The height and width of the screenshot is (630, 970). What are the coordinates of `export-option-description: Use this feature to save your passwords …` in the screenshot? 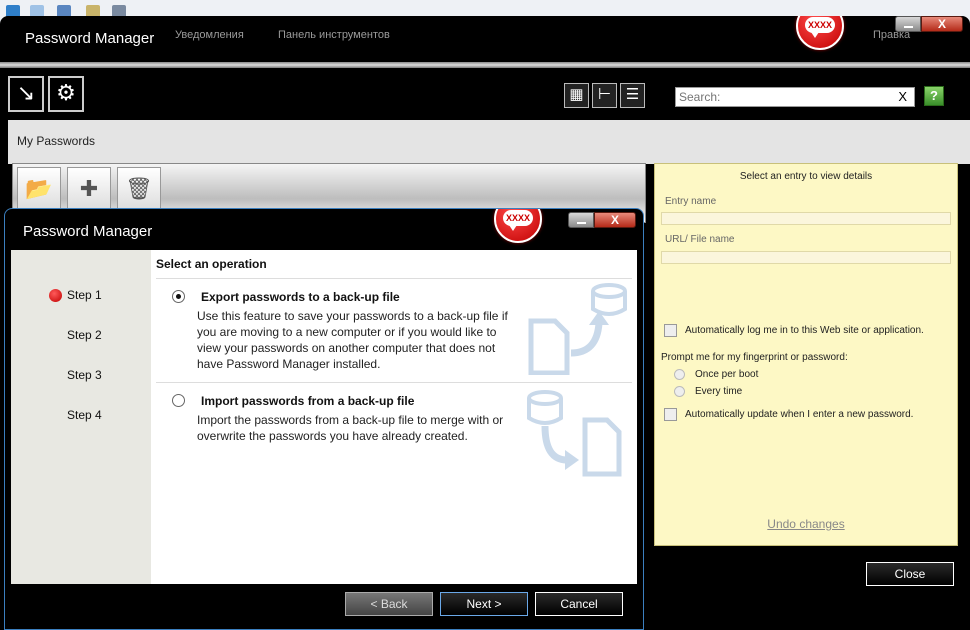 It's located at (352, 340).